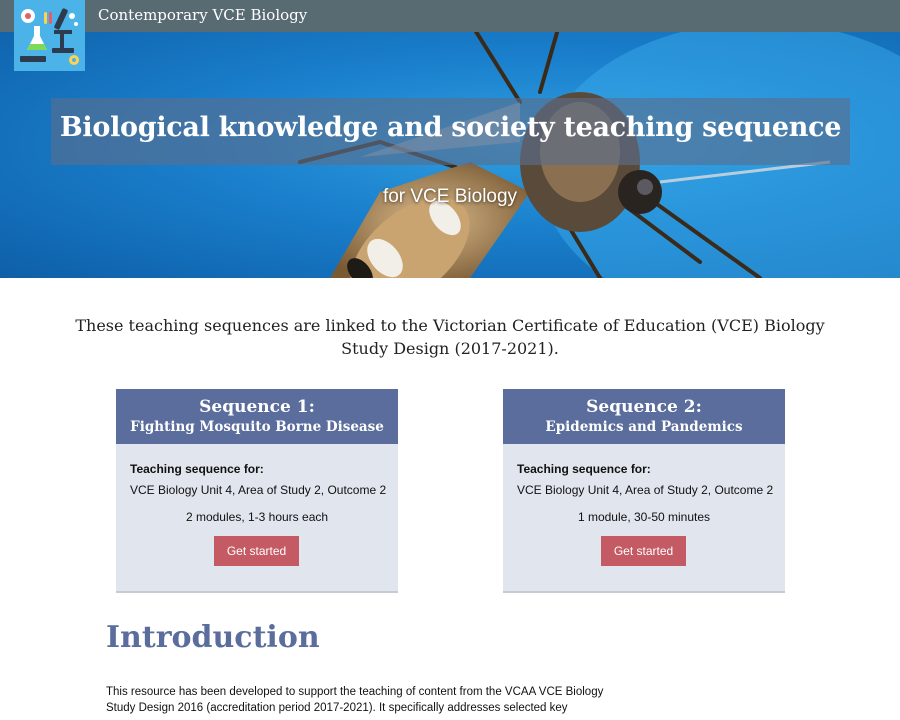 Image resolution: width=900 pixels, height=720 pixels. What do you see at coordinates (643, 551) in the screenshot?
I see `get-started-button-2: Get started` at bounding box center [643, 551].